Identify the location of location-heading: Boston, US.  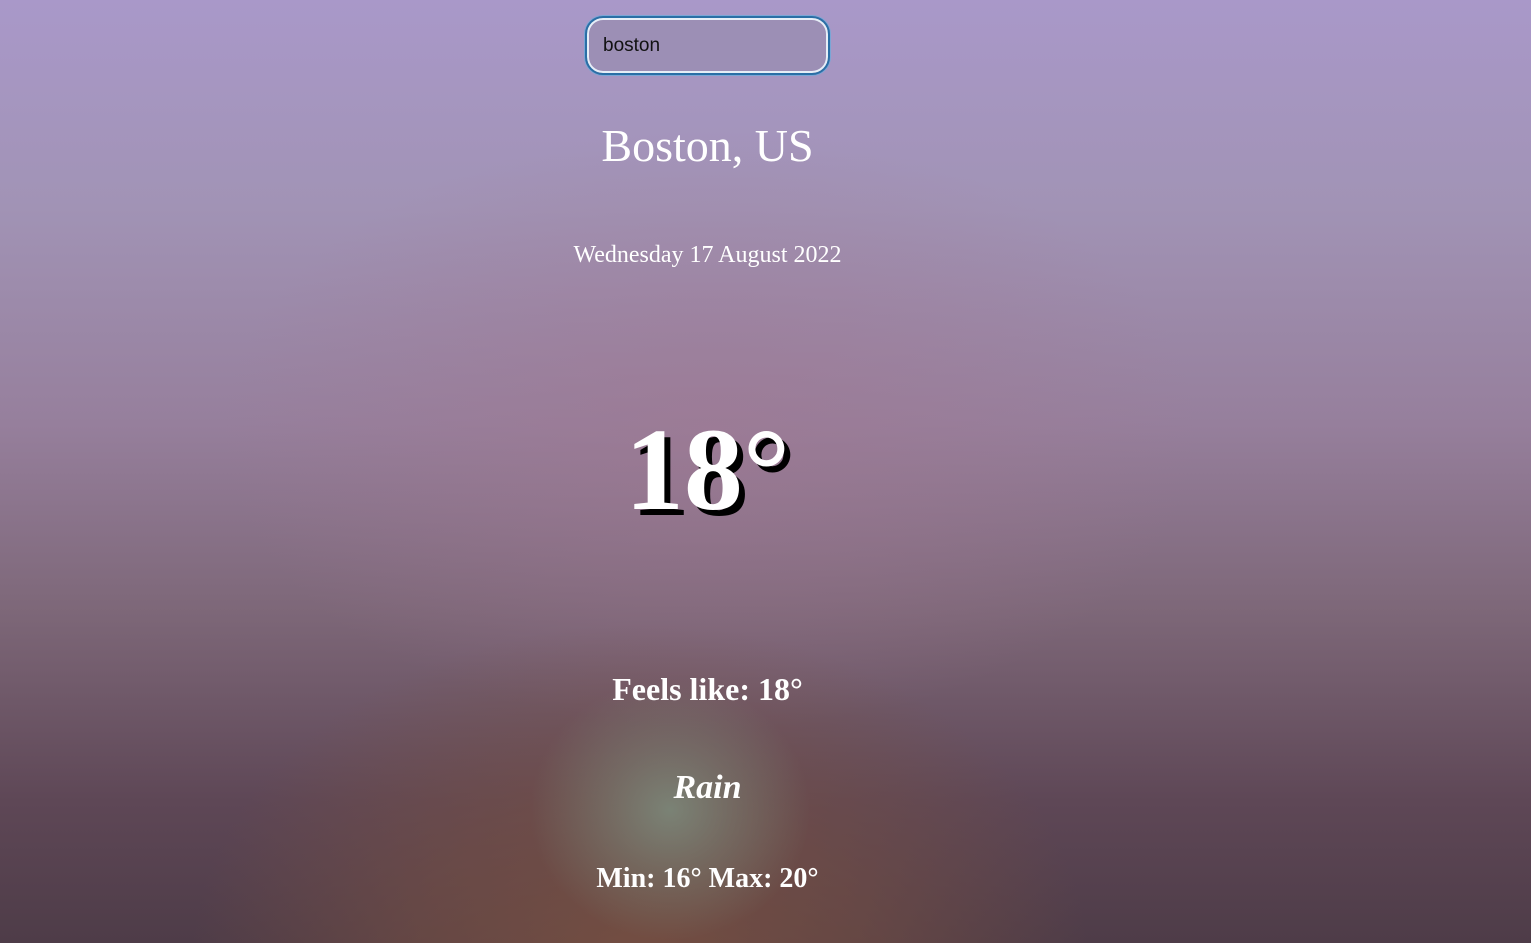
(707, 145).